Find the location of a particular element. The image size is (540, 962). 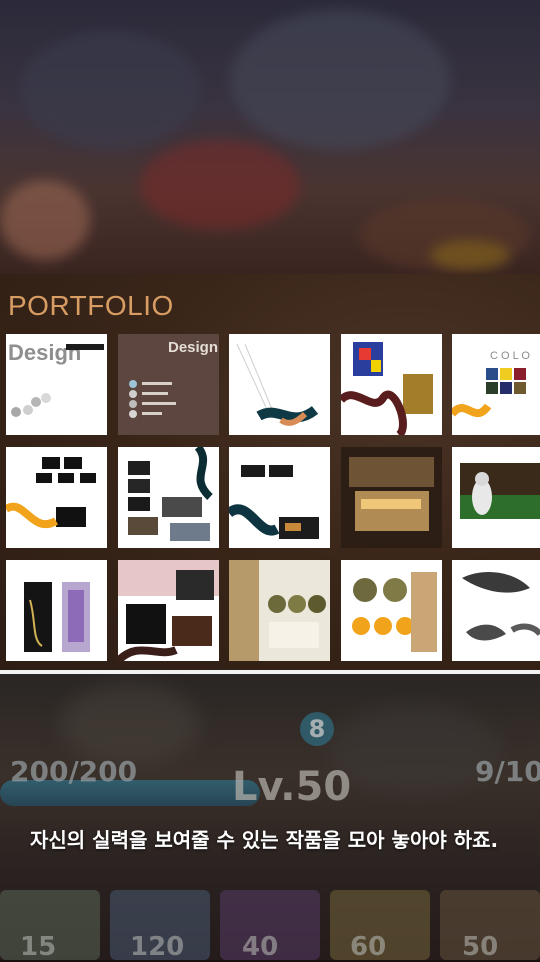

thumbnail-4-art is located at coordinates (391, 384).